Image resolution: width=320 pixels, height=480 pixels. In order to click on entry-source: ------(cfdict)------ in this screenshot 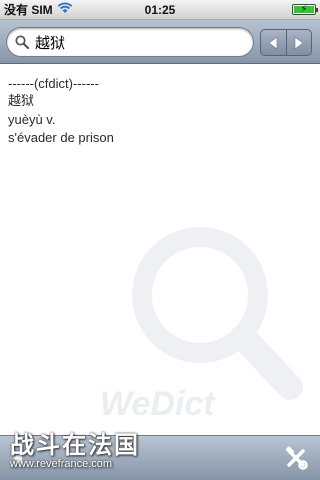, I will do `click(53, 83)`.